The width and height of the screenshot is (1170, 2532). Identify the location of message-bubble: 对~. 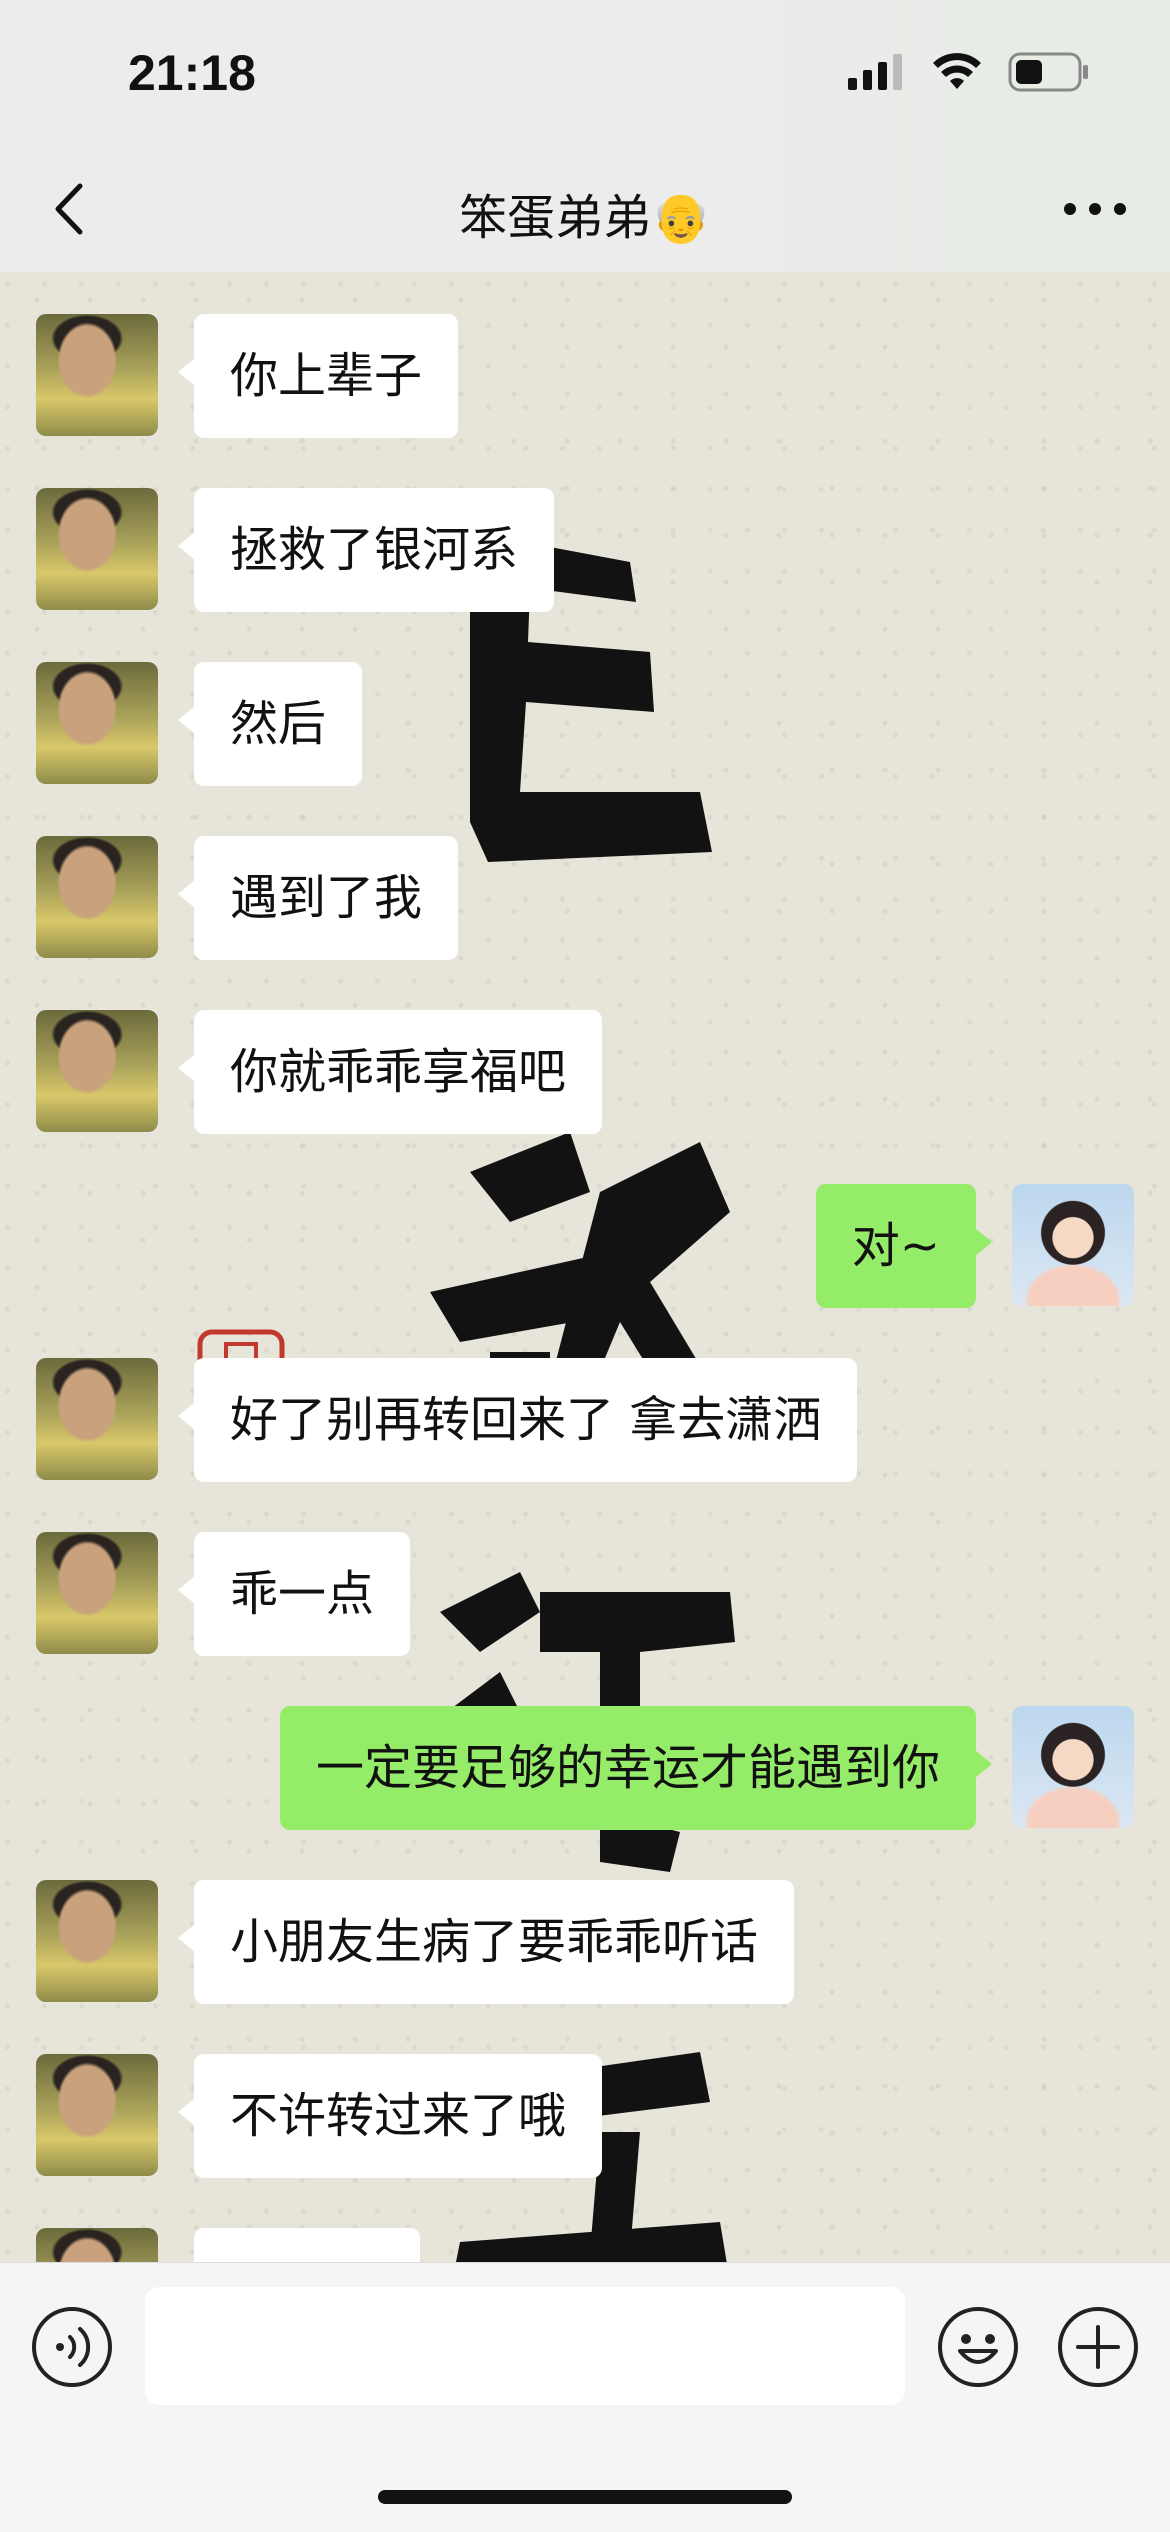
(904, 1246).